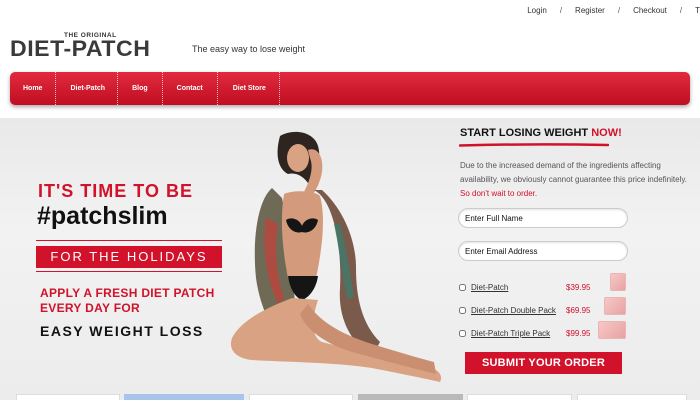 This screenshot has height=400, width=700. I want to click on login-link: Login, so click(537, 10).